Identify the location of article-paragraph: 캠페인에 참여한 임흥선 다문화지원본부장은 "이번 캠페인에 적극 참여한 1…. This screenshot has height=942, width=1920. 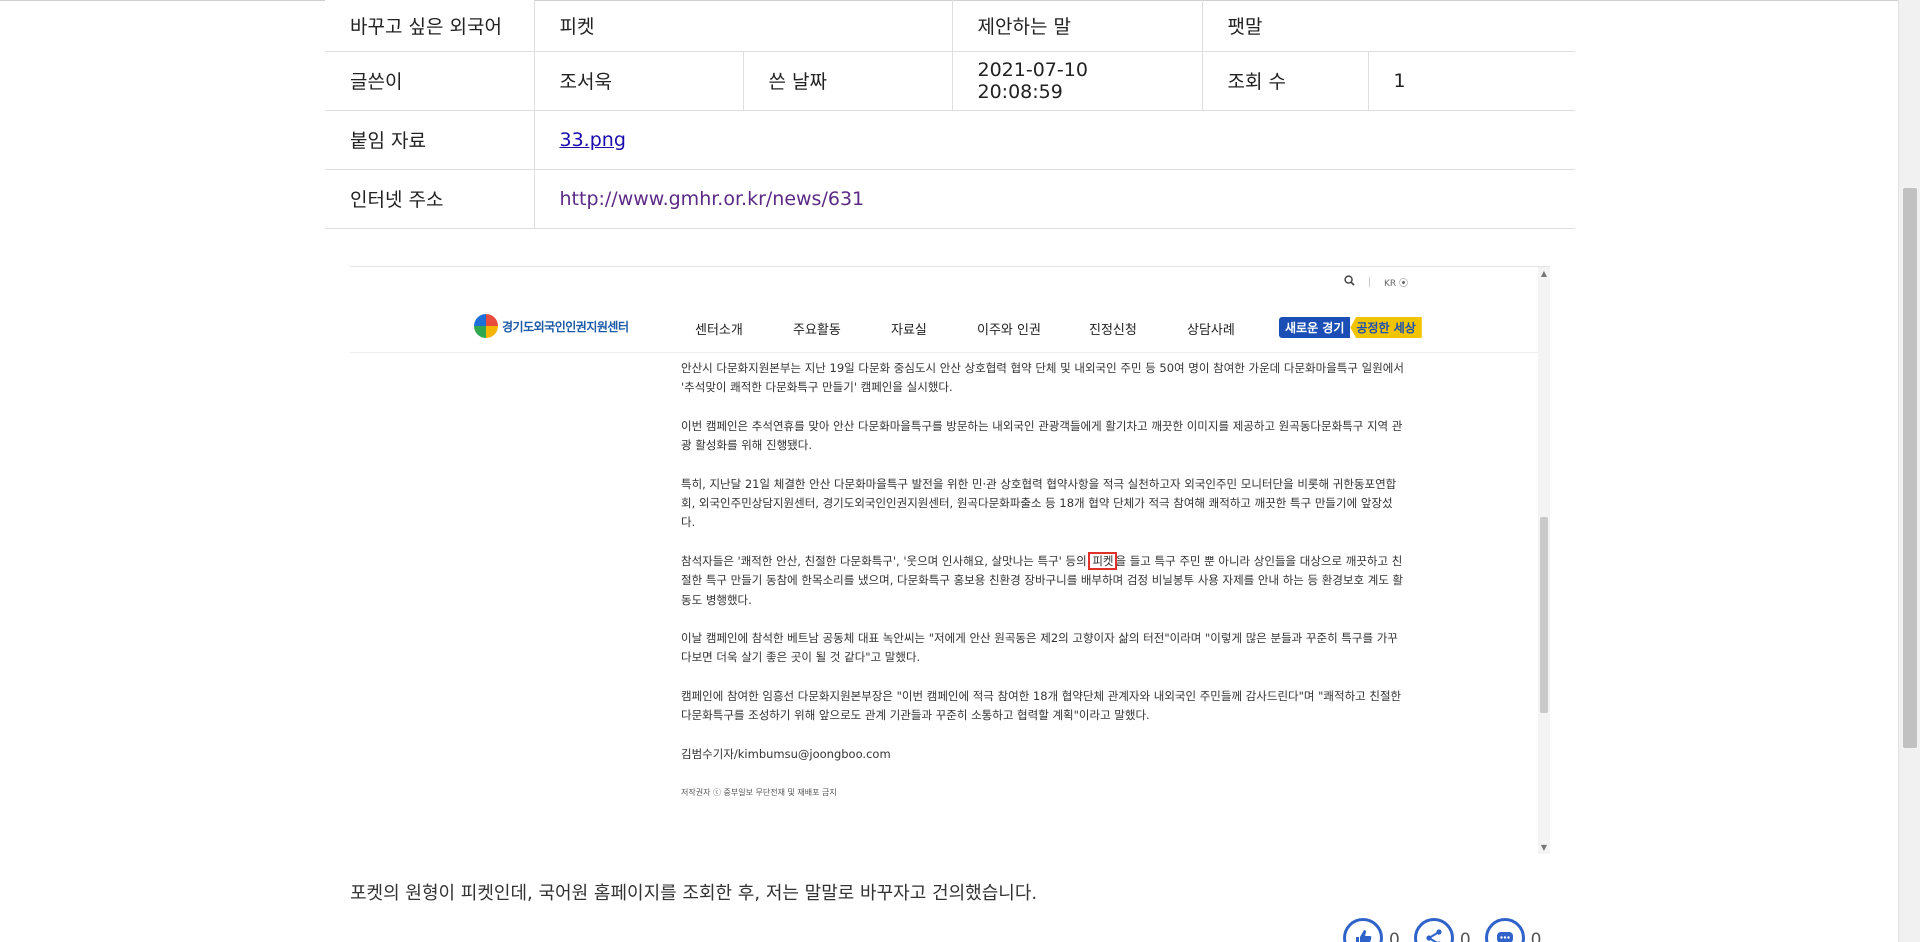
(1041, 705).